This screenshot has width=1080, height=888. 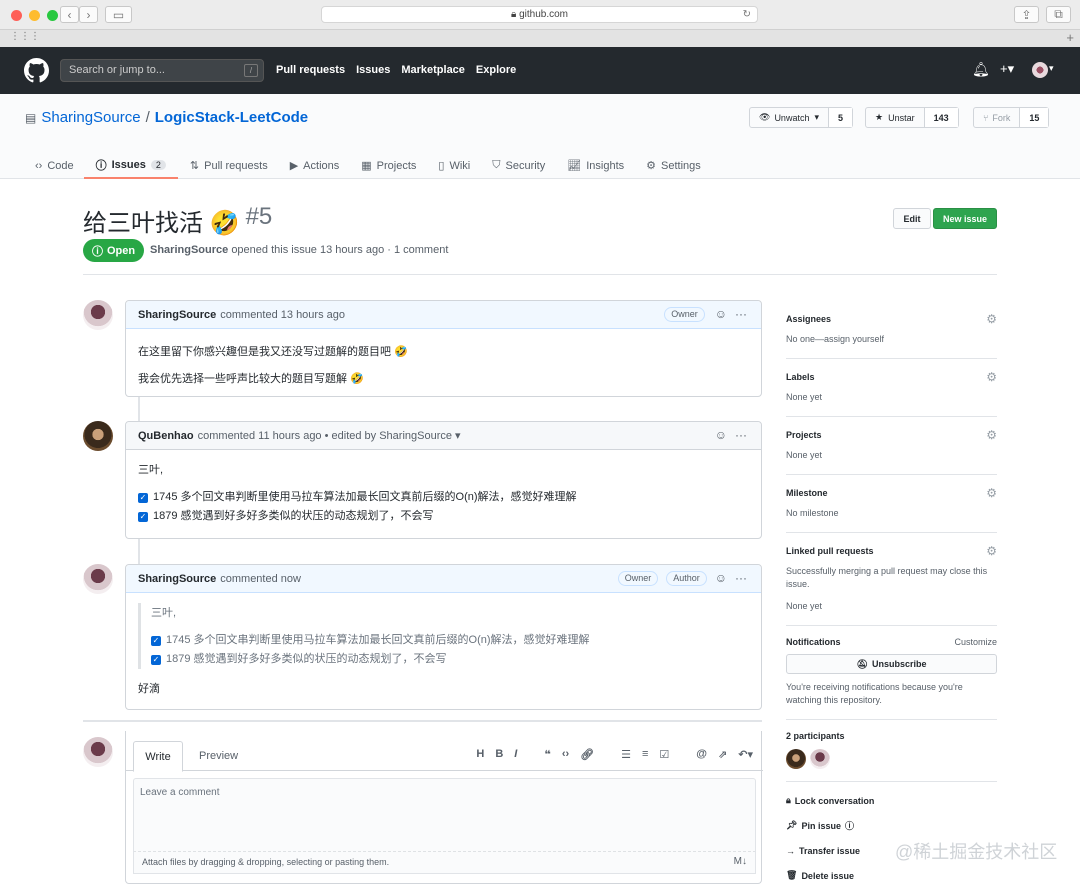 I want to click on tab-actions: ▶ Actions, so click(x=315, y=165).